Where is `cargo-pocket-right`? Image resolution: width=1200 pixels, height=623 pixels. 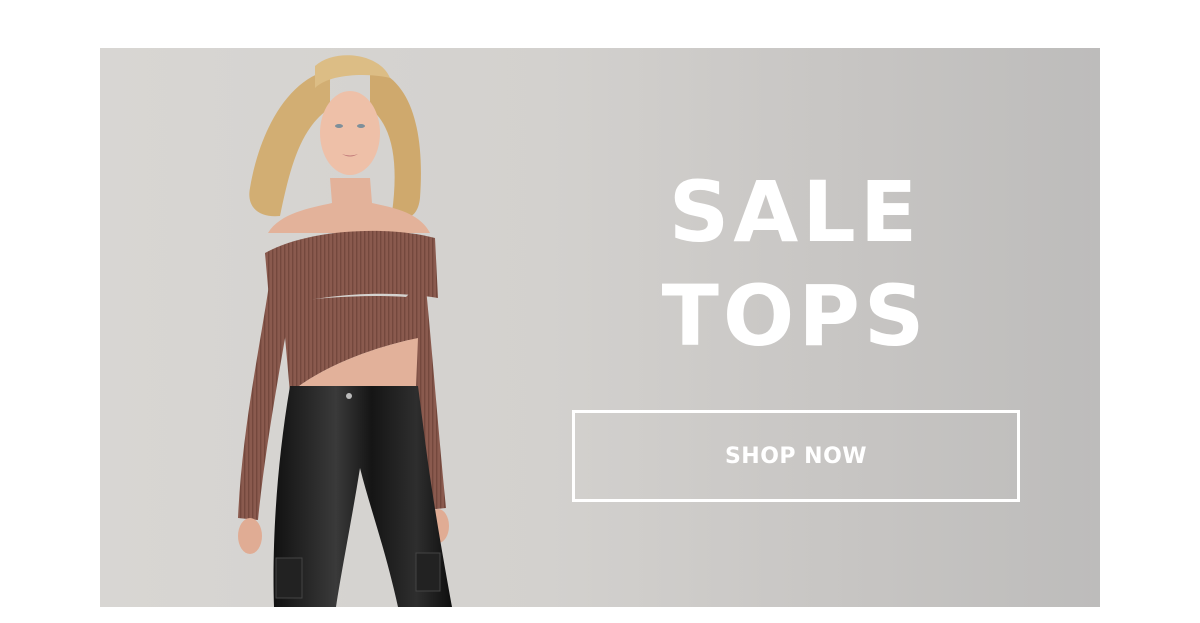 cargo-pocket-right is located at coordinates (428, 572).